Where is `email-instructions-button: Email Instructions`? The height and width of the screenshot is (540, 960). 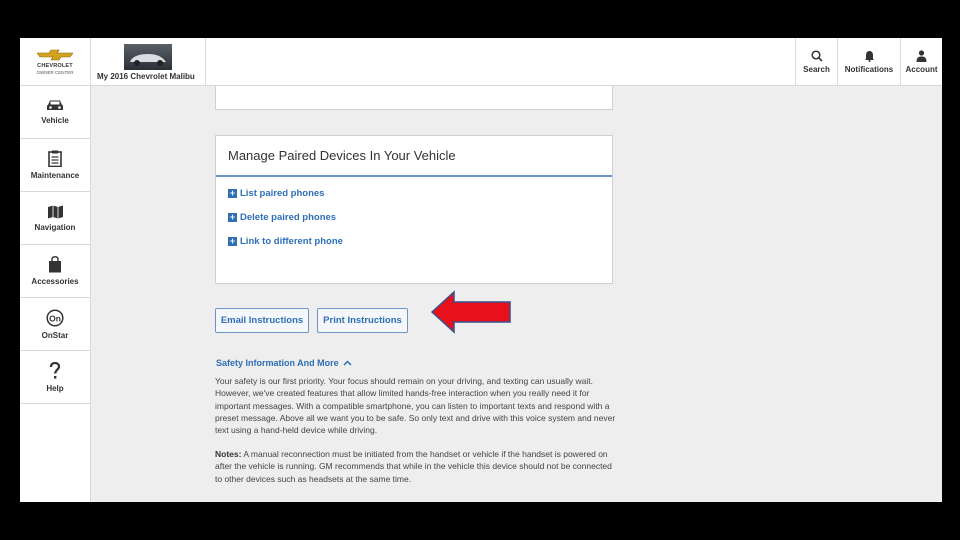 email-instructions-button: Email Instructions is located at coordinates (262, 320).